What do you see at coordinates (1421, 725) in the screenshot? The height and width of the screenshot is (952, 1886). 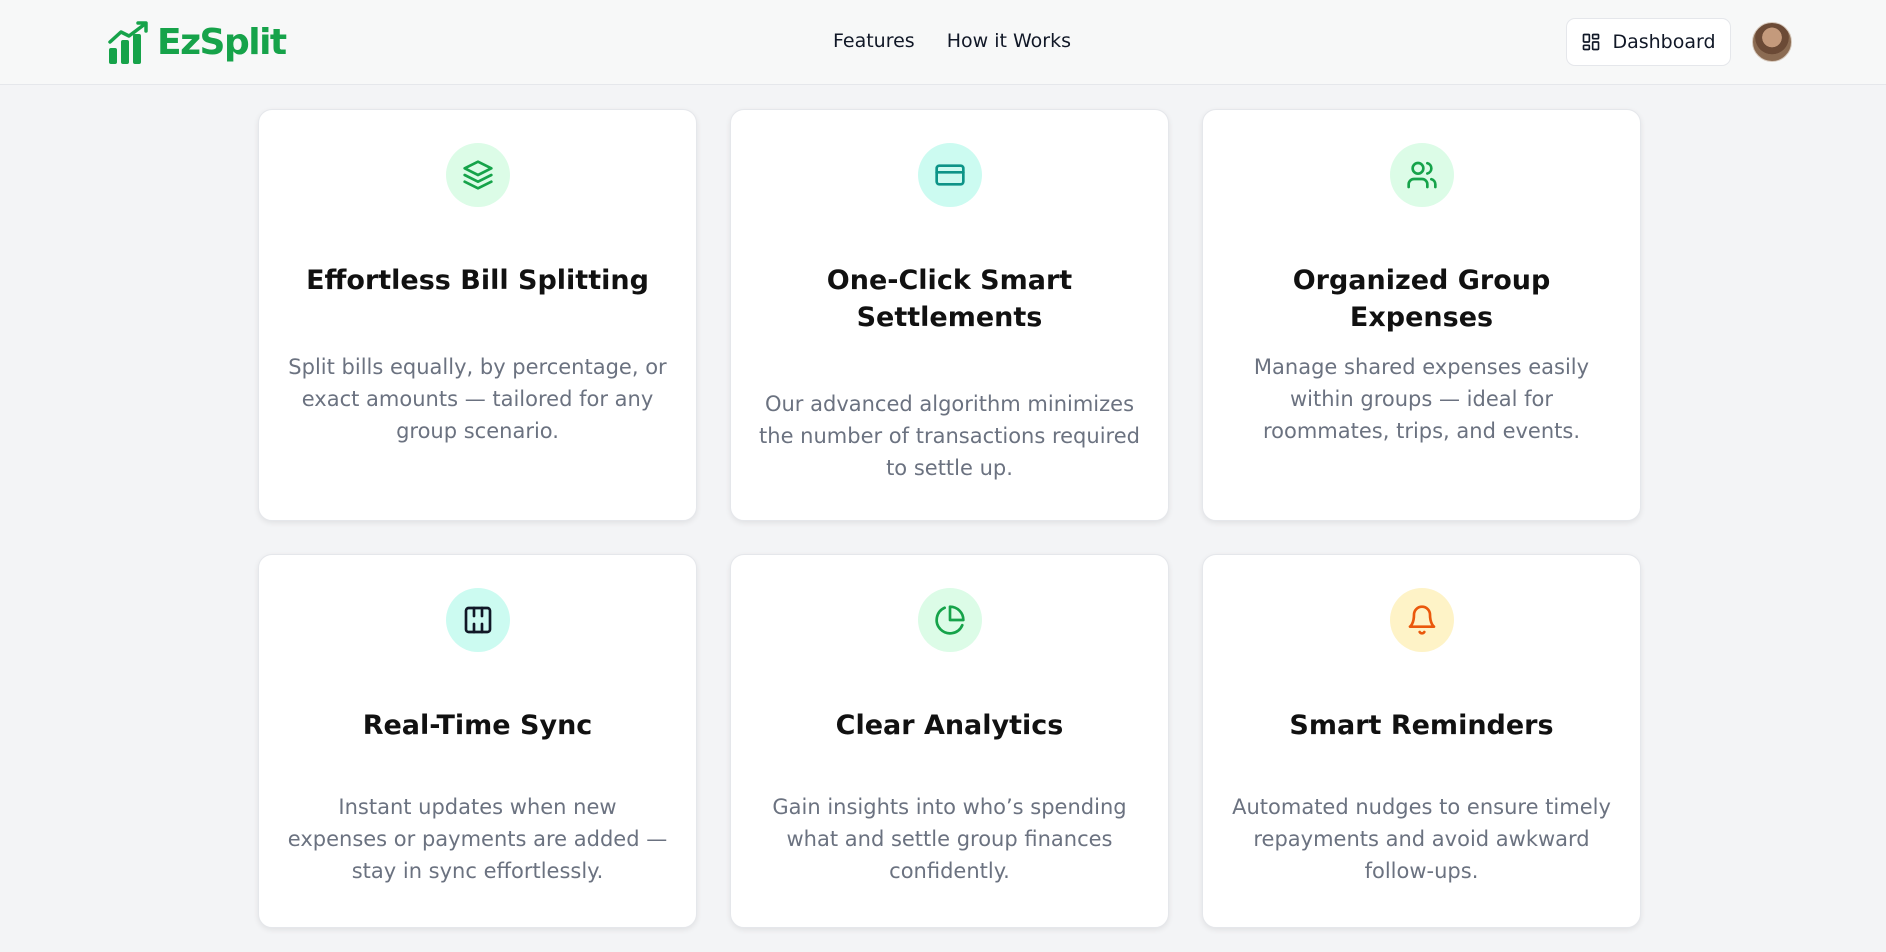 I see `feature-title: Smart Reminders` at bounding box center [1421, 725].